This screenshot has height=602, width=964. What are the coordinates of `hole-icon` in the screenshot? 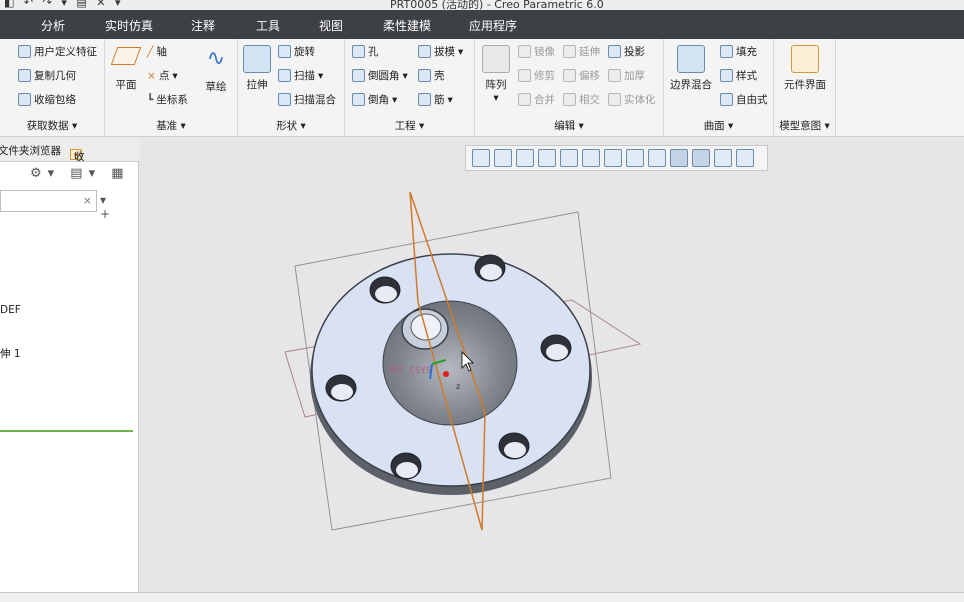 It's located at (358, 51).